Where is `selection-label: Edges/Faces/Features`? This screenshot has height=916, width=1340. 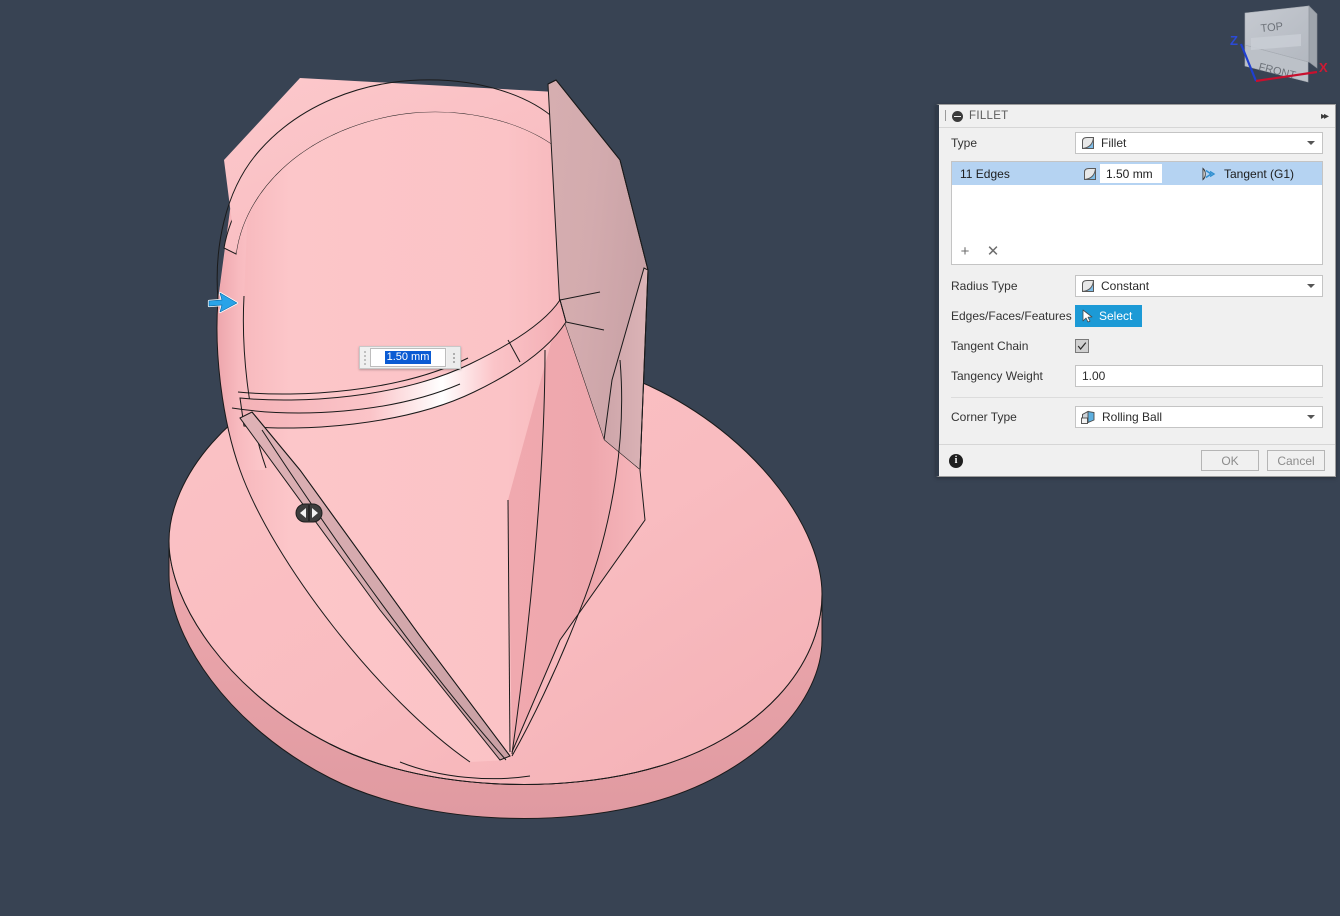
selection-label: Edges/Faces/Features is located at coordinates (1011, 316).